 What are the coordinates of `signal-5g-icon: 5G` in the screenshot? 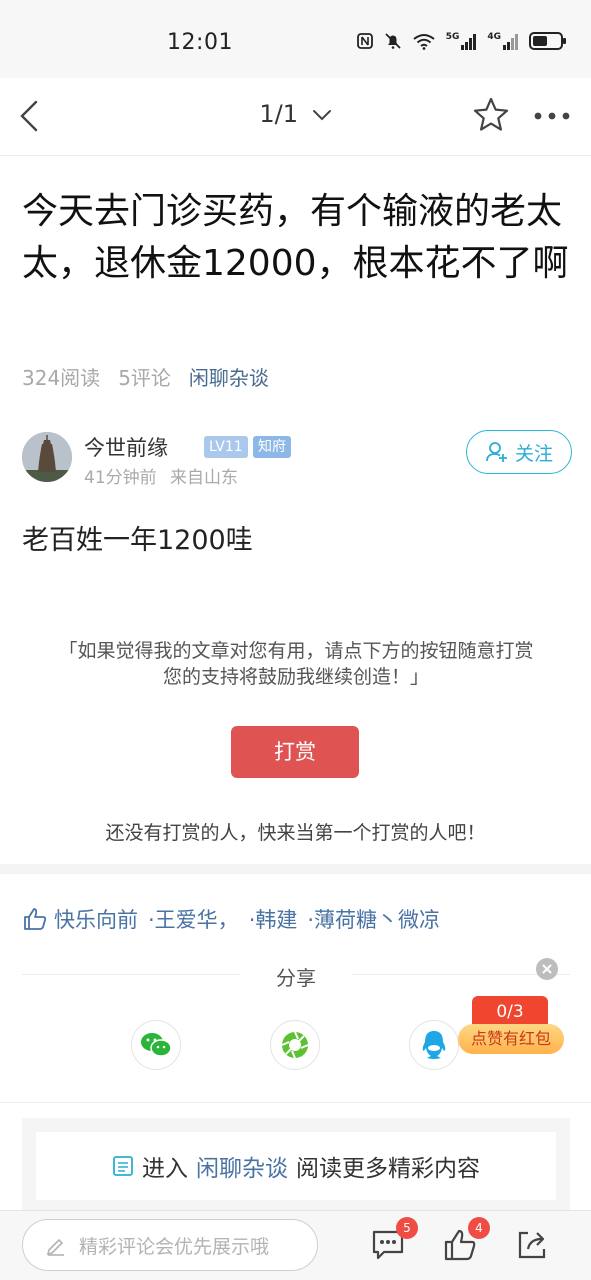 It's located at (462, 41).